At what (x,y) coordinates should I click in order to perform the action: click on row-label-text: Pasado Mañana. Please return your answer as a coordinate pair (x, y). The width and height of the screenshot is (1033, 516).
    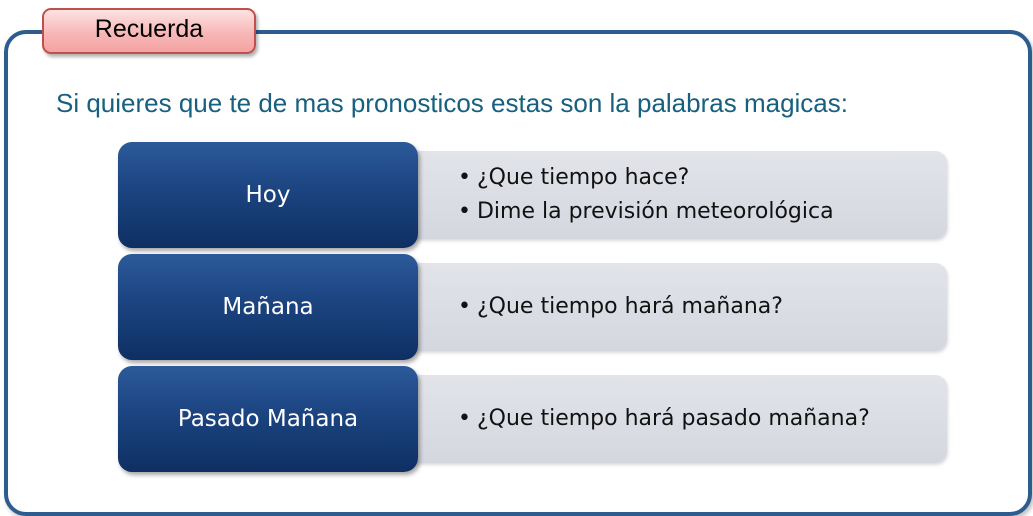
    Looking at the image, I should click on (268, 419).